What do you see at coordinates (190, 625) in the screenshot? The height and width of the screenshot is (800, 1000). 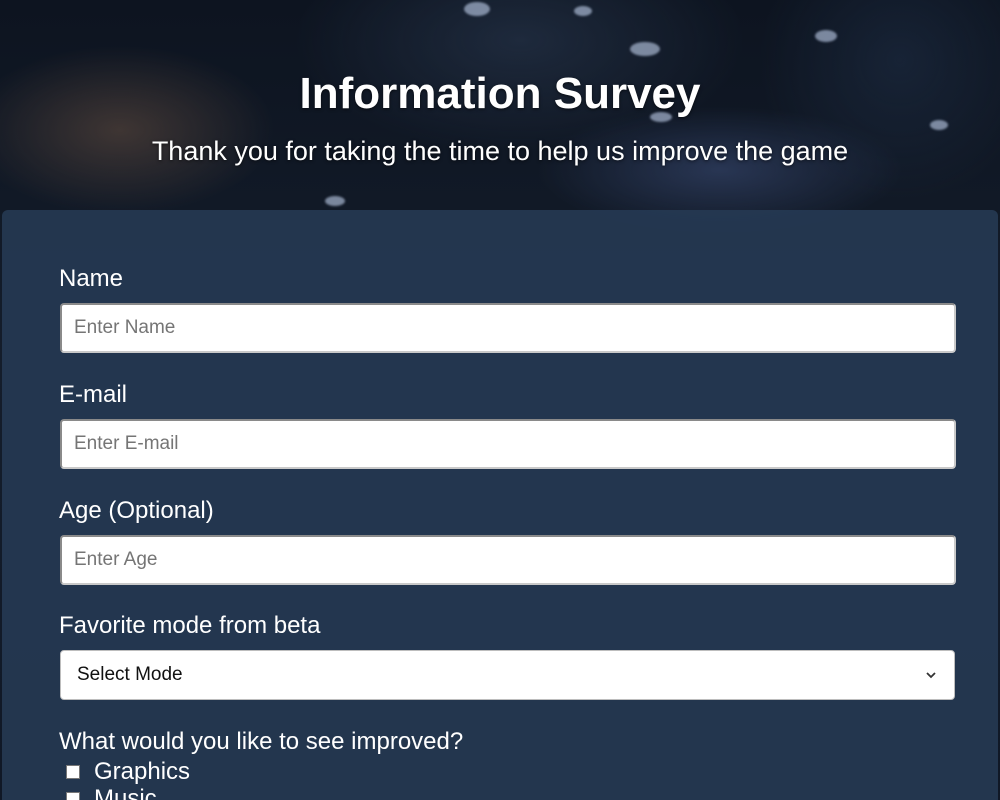 I see `mode-label: Favorite mode from beta` at bounding box center [190, 625].